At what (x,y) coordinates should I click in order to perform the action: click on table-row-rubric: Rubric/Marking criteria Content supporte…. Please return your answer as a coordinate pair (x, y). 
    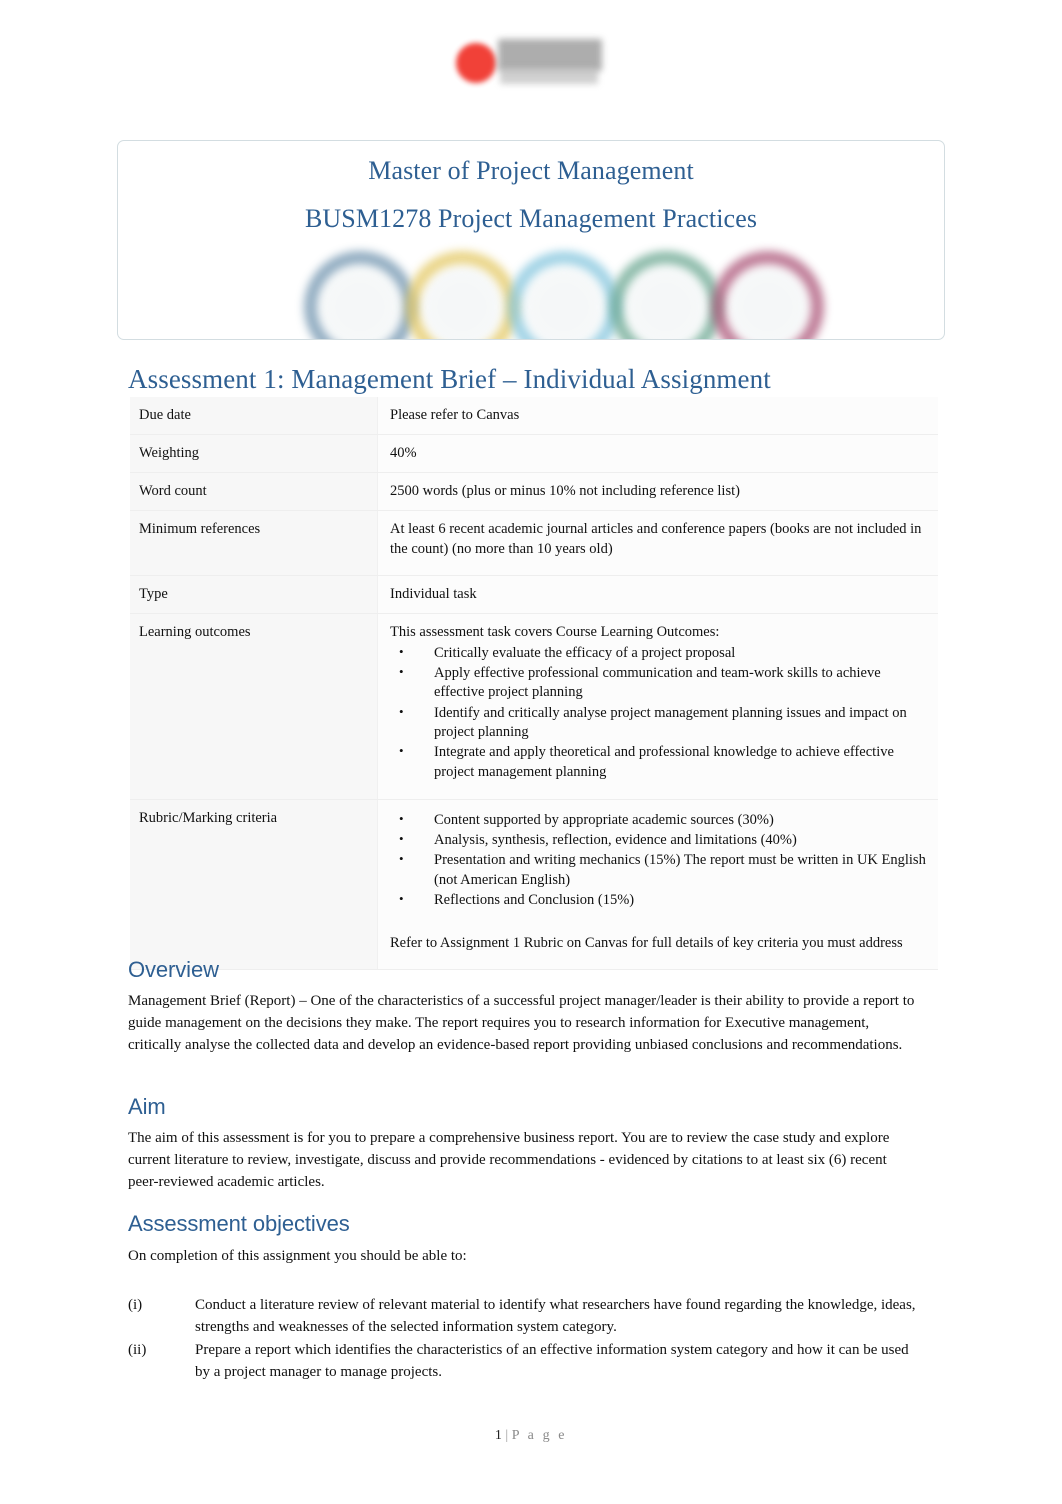
    Looking at the image, I should click on (534, 885).